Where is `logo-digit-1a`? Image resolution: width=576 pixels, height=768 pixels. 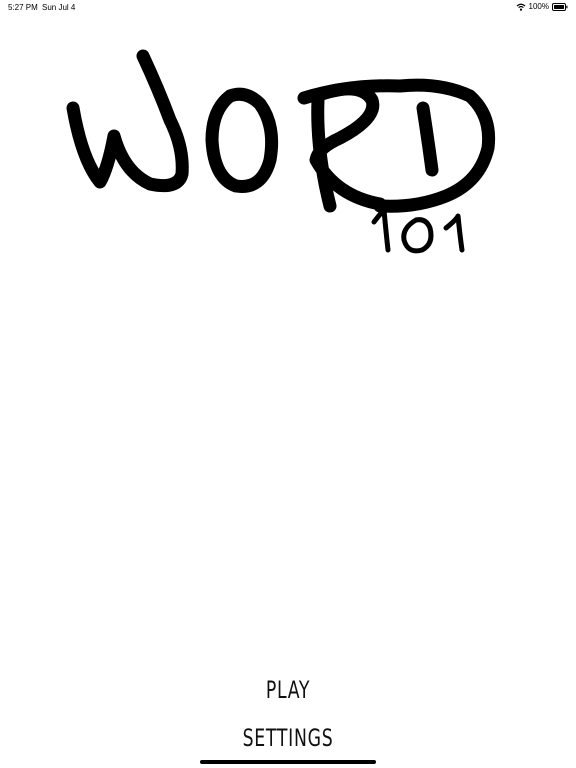 logo-digit-1a is located at coordinates (381, 230).